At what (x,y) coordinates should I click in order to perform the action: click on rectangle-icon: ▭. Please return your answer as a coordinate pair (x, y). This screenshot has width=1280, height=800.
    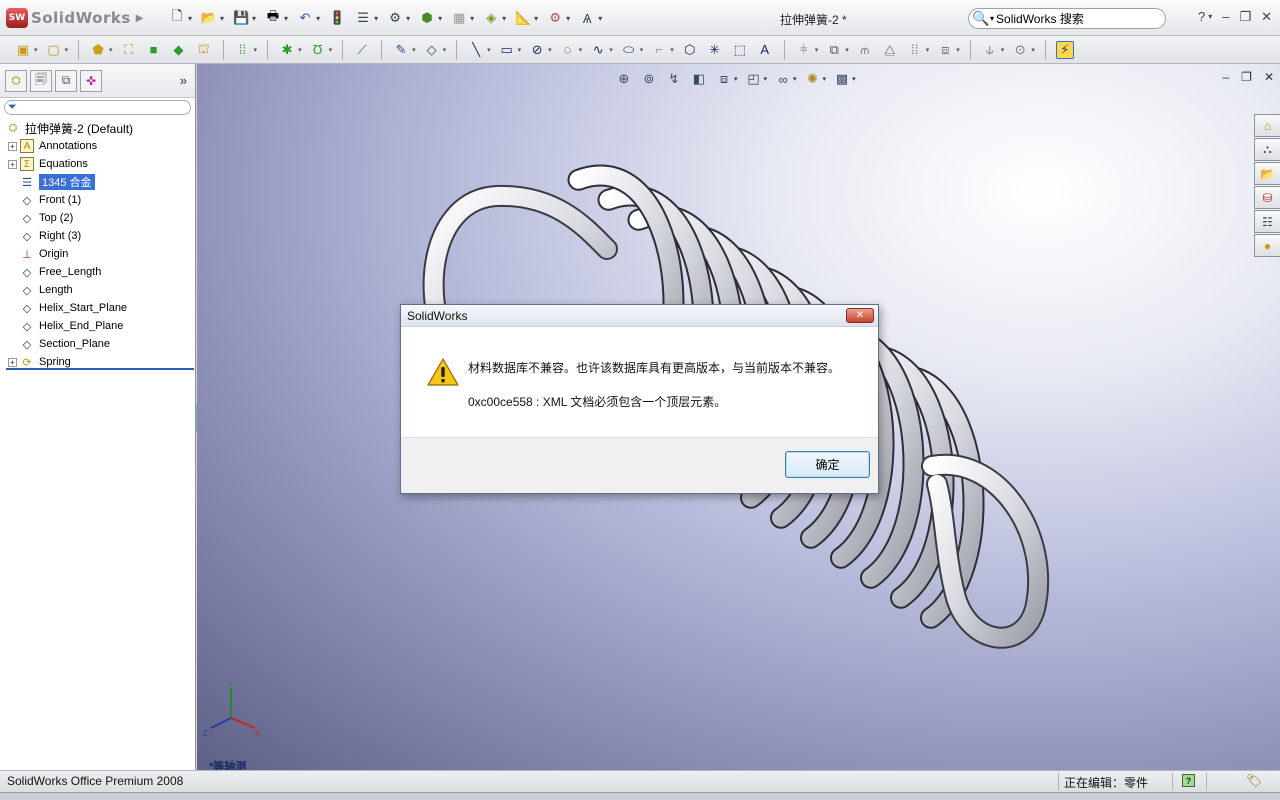
    Looking at the image, I should click on (507, 50).